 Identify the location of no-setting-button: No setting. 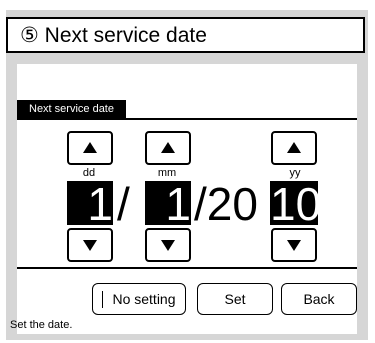
(139, 299).